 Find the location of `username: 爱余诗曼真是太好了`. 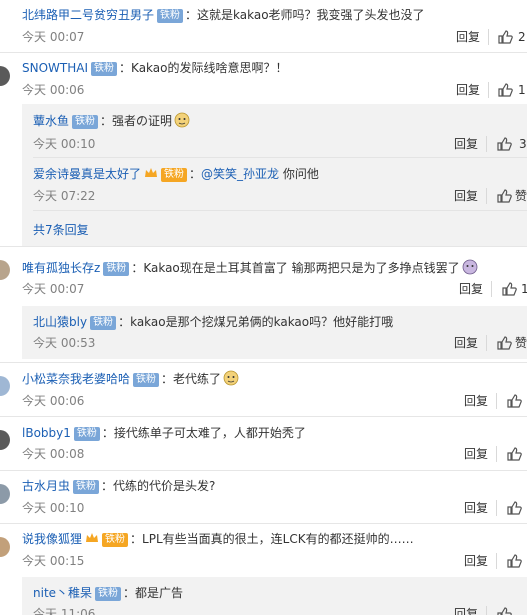

username: 爱余诗曼真是太好了 is located at coordinates (87, 174).